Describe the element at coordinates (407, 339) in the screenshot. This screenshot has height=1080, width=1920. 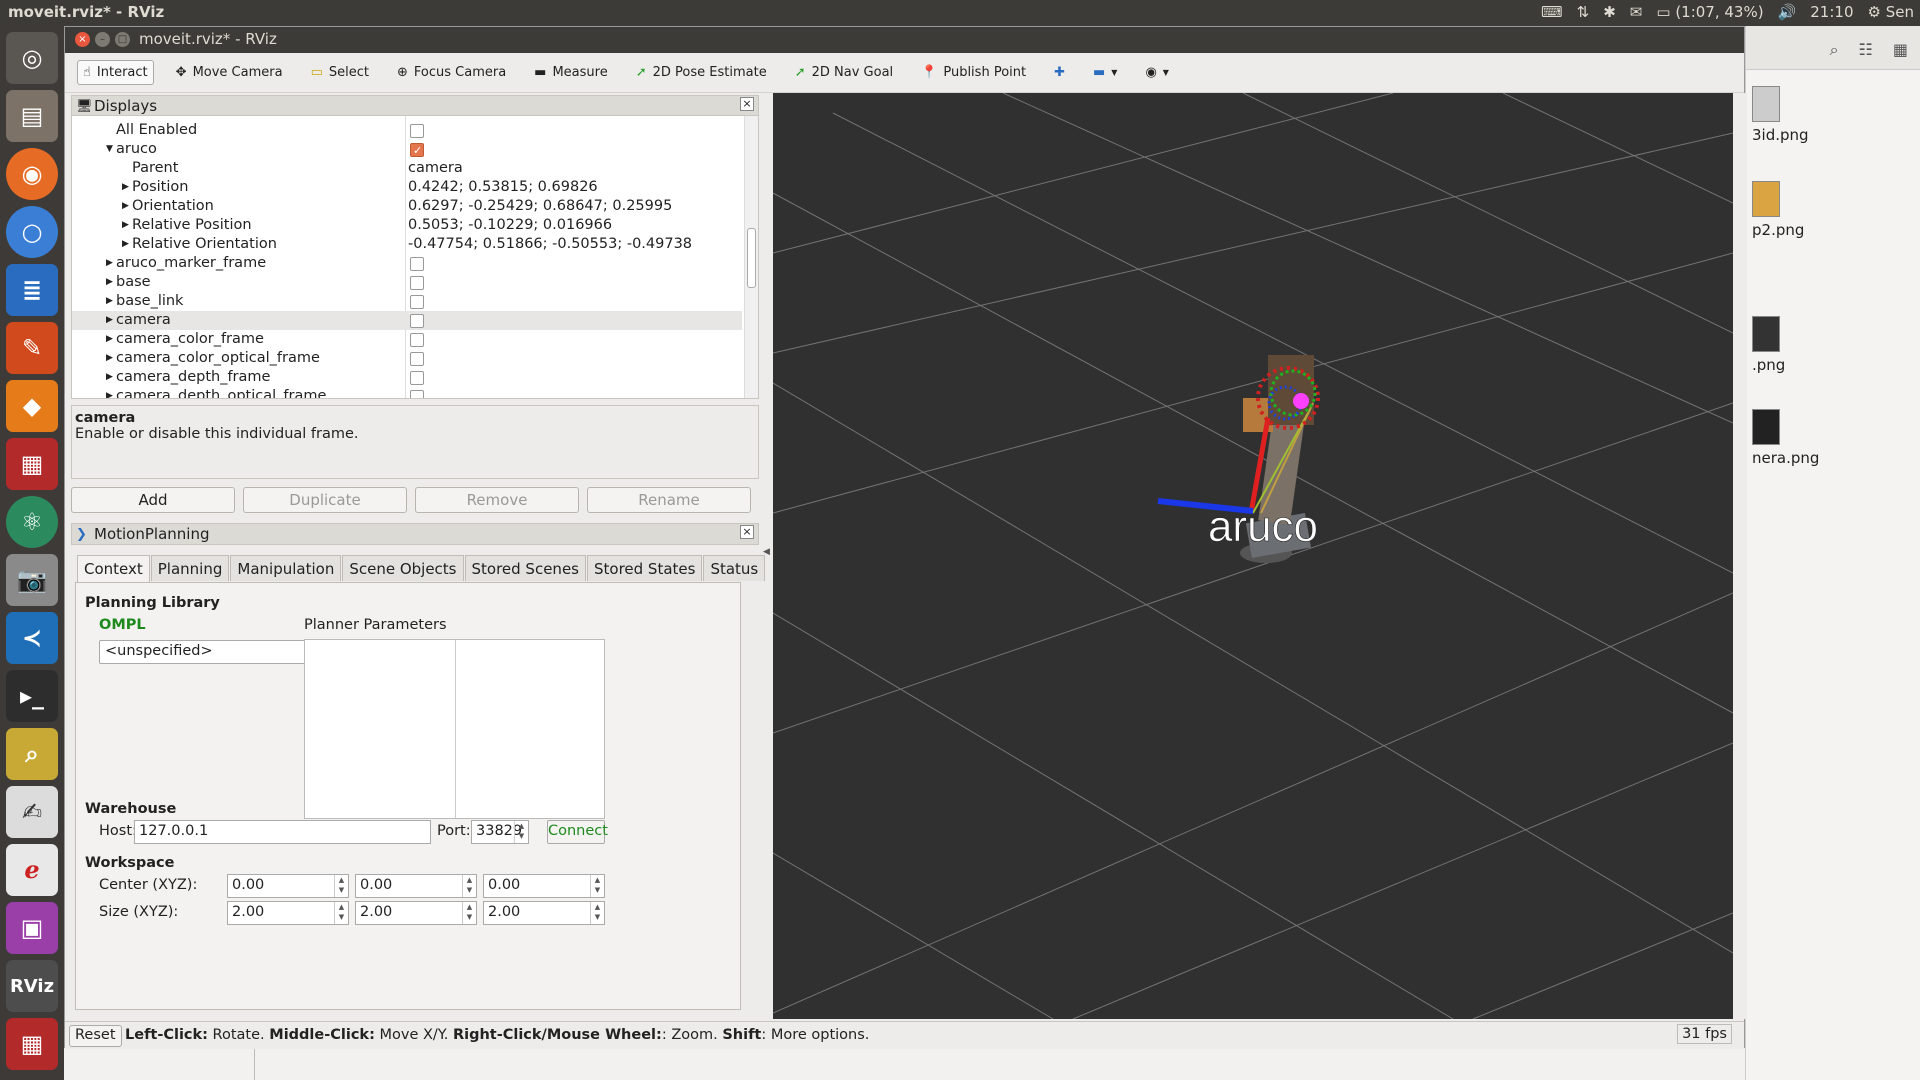
I see `tree-row: ▶ camera_color_frame` at that location.